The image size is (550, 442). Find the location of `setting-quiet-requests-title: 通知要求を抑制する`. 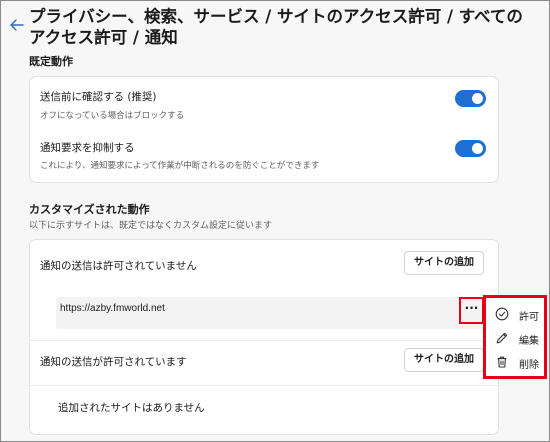

setting-quiet-requests-title: 通知要求を抑制する is located at coordinates (87, 148).